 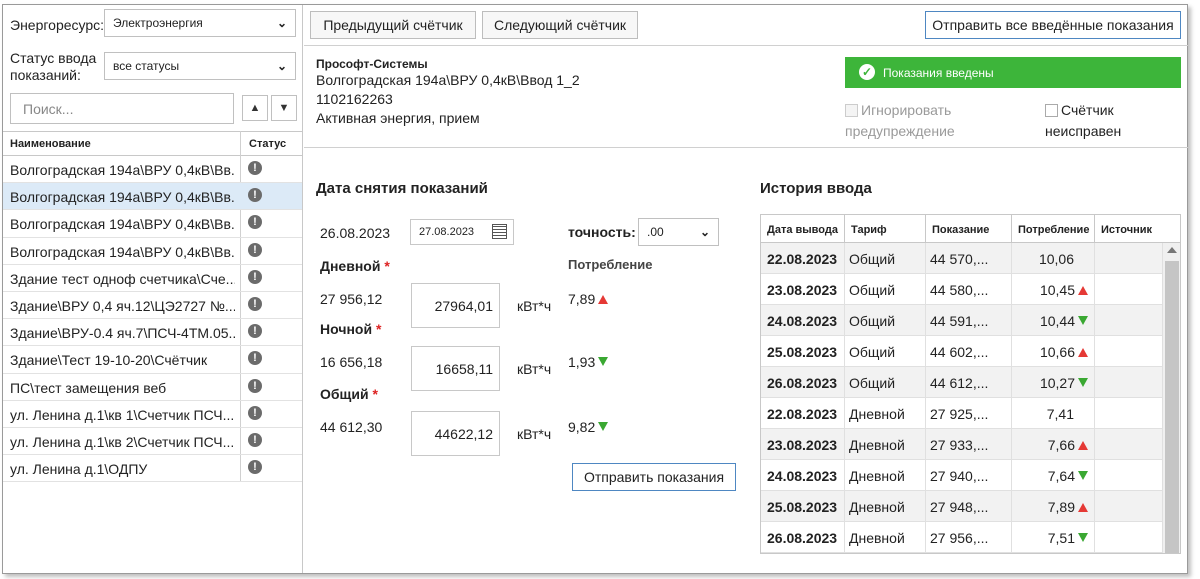 I want to click on unit-label: кВт*ч, so click(x=534, y=369).